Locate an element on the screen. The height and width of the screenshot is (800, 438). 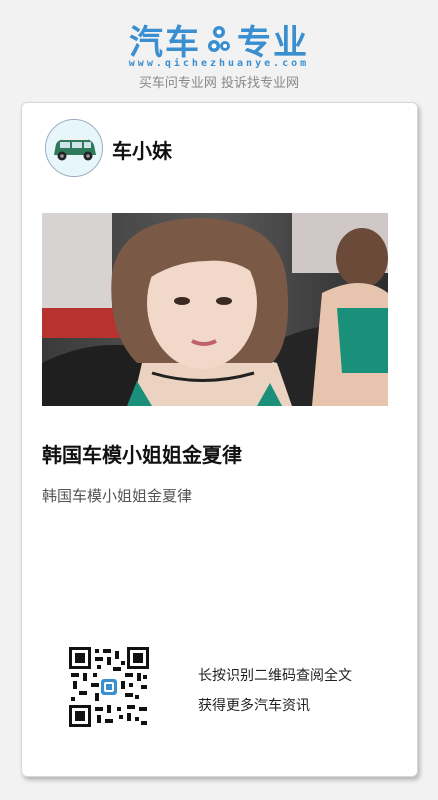
header: 汽车 专业 www.qichezhuanye.com 买车问专业网 投诉找专业网 is located at coordinates (219, 50).